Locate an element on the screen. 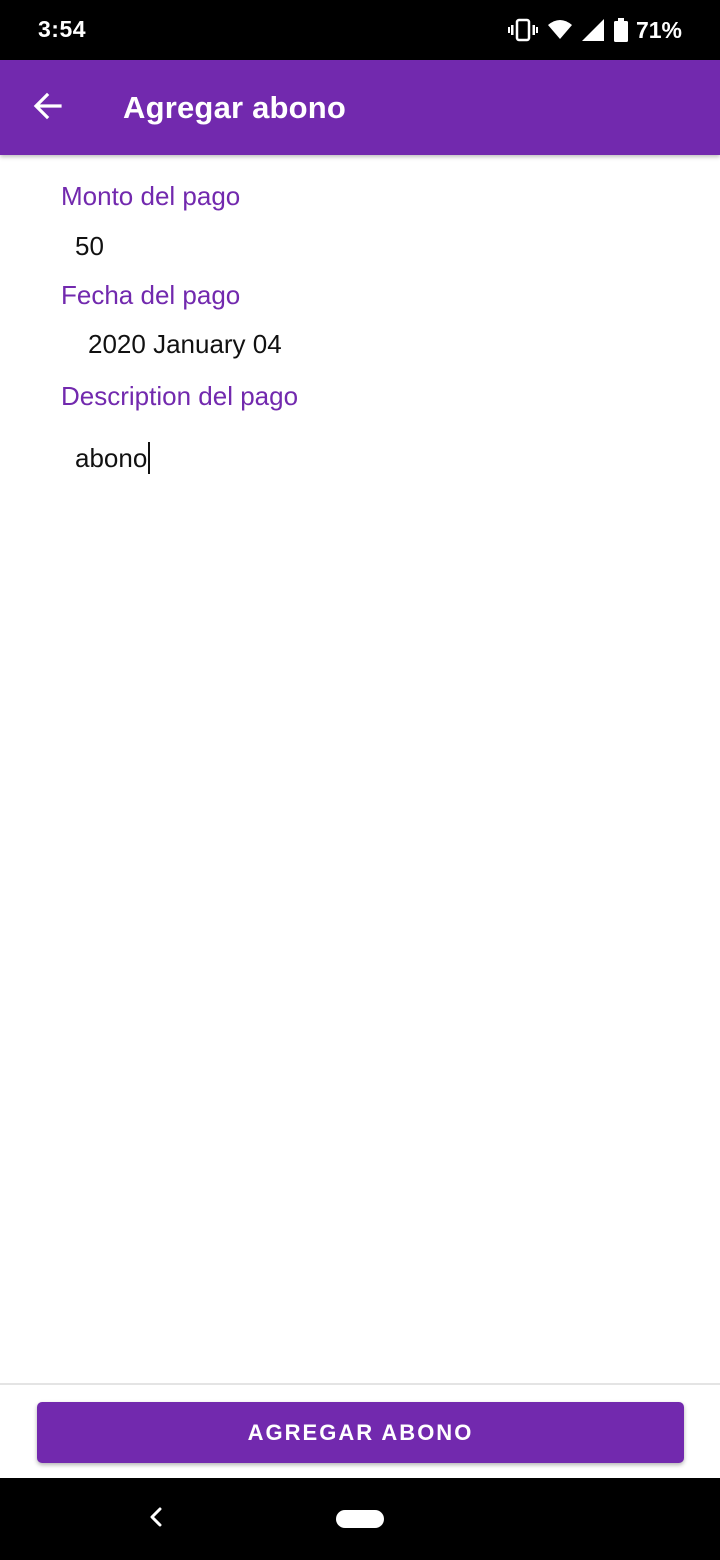 Image resolution: width=720 pixels, height=1560 pixels. page-title: Agregar abono is located at coordinates (235, 107).